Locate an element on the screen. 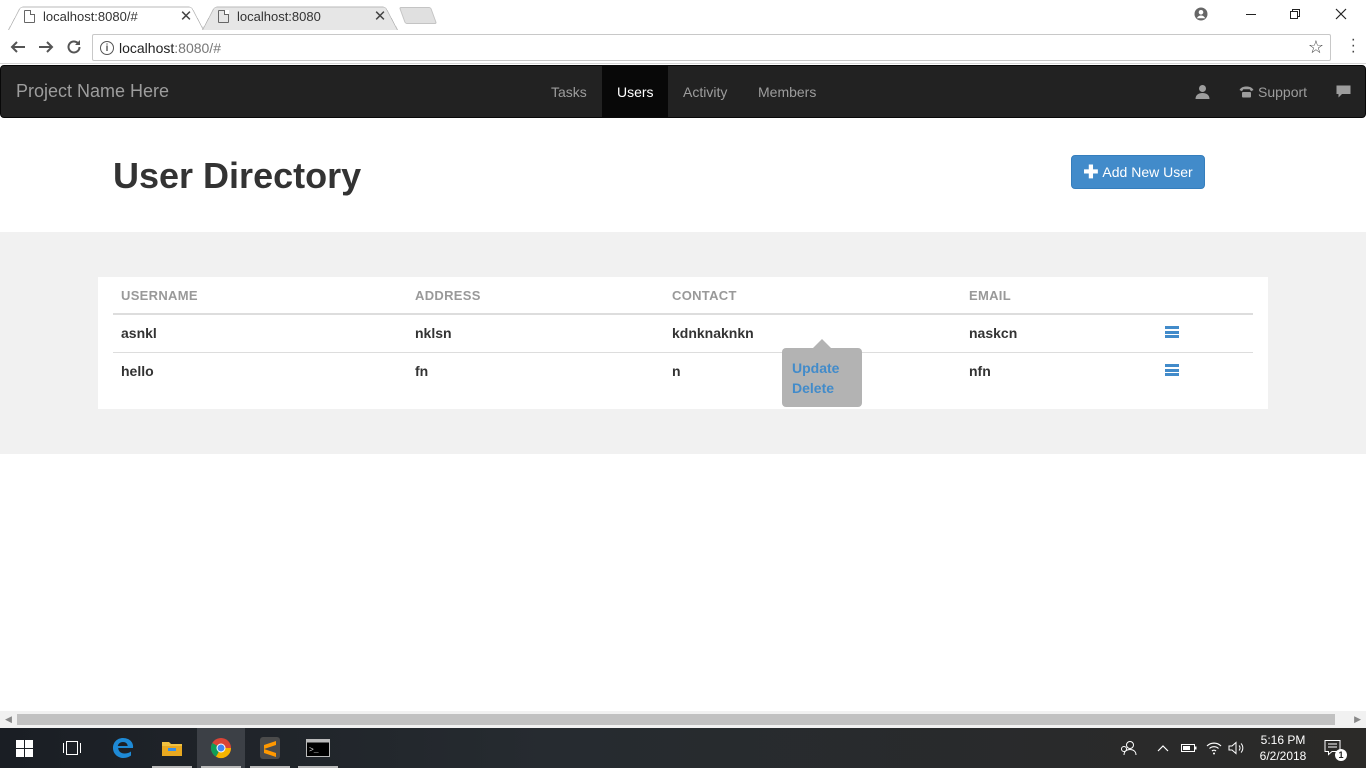 The height and width of the screenshot is (768, 1366). browser-tab-active: localhost:8080/# ✕ is located at coordinates (106, 16).